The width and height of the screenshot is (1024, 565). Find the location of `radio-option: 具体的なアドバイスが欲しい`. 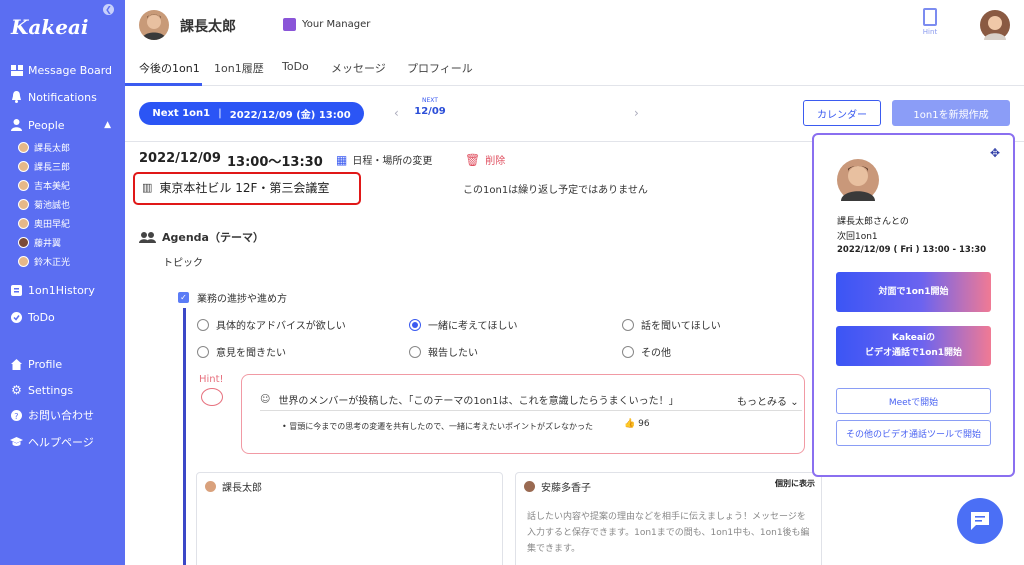

radio-option: 具体的なアドバイスが欲しい is located at coordinates (271, 324).